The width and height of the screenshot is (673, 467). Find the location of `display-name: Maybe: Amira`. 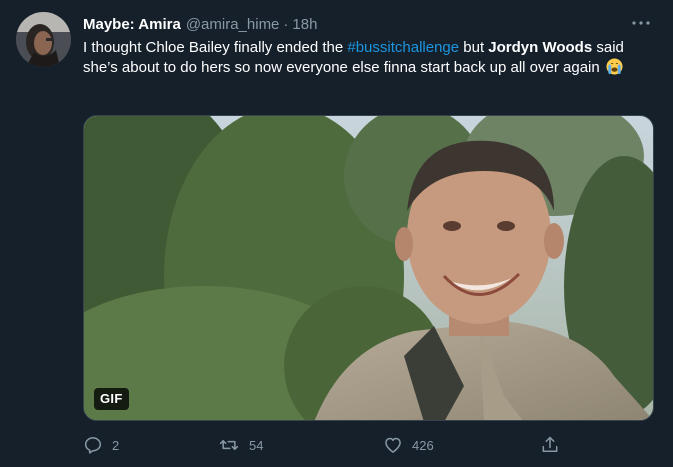

display-name: Maybe: Amira is located at coordinates (132, 24).